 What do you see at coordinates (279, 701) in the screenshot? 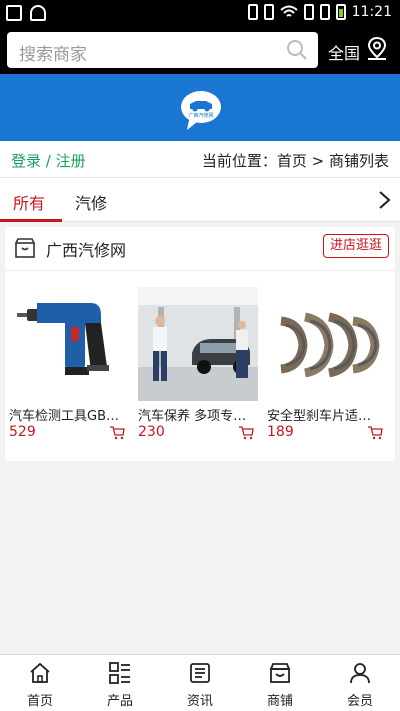
I see `tabbar-label: 商铺` at bounding box center [279, 701].